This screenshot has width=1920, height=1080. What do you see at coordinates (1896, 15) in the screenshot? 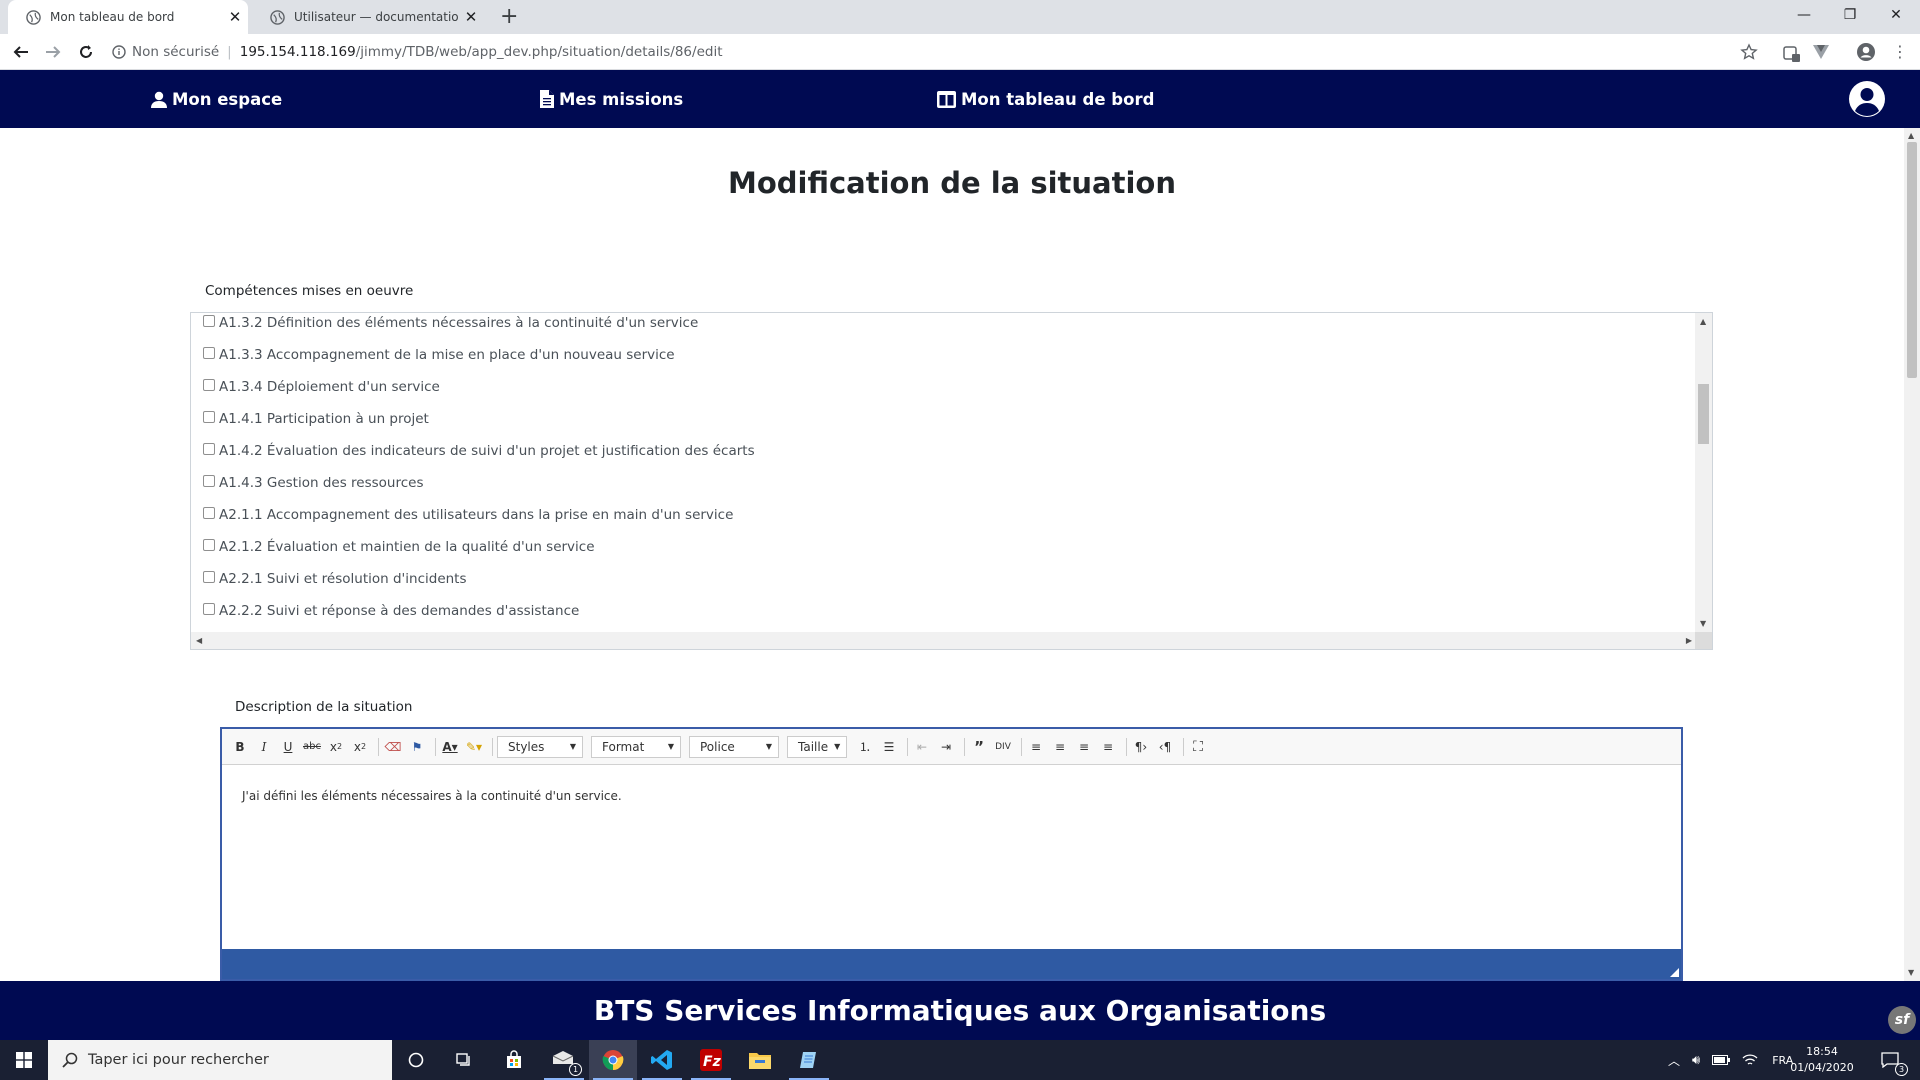
I see `close-window-button: ✕` at bounding box center [1896, 15].